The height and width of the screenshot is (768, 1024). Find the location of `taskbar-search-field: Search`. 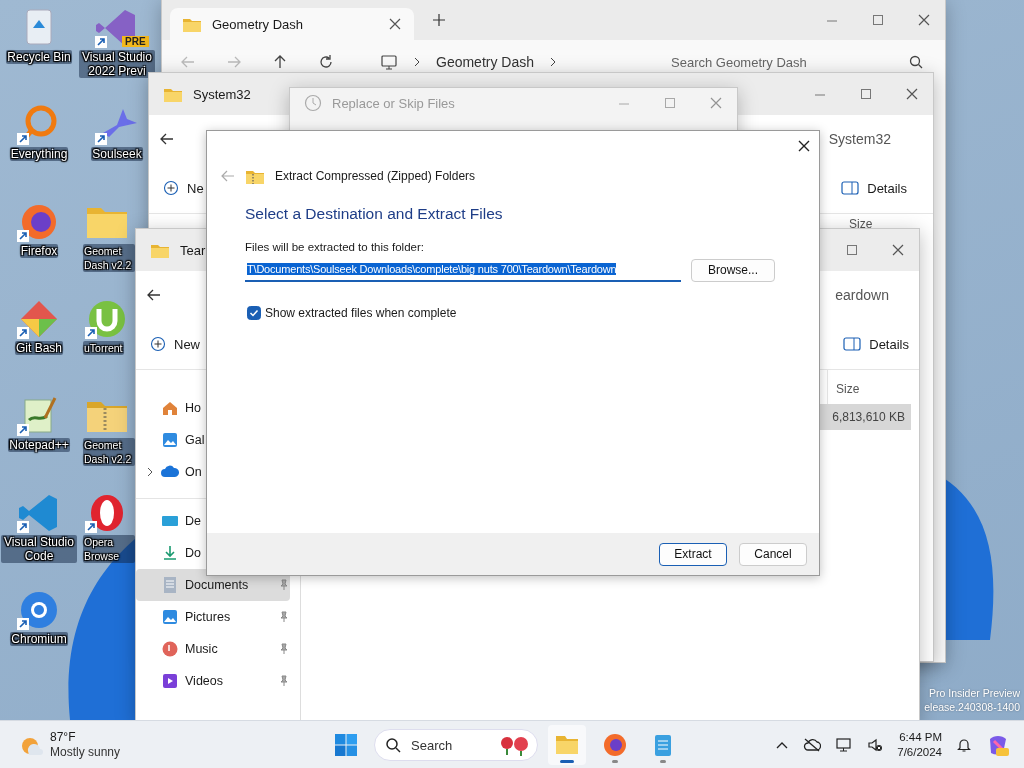

taskbar-search-field: Search is located at coordinates (456, 745).